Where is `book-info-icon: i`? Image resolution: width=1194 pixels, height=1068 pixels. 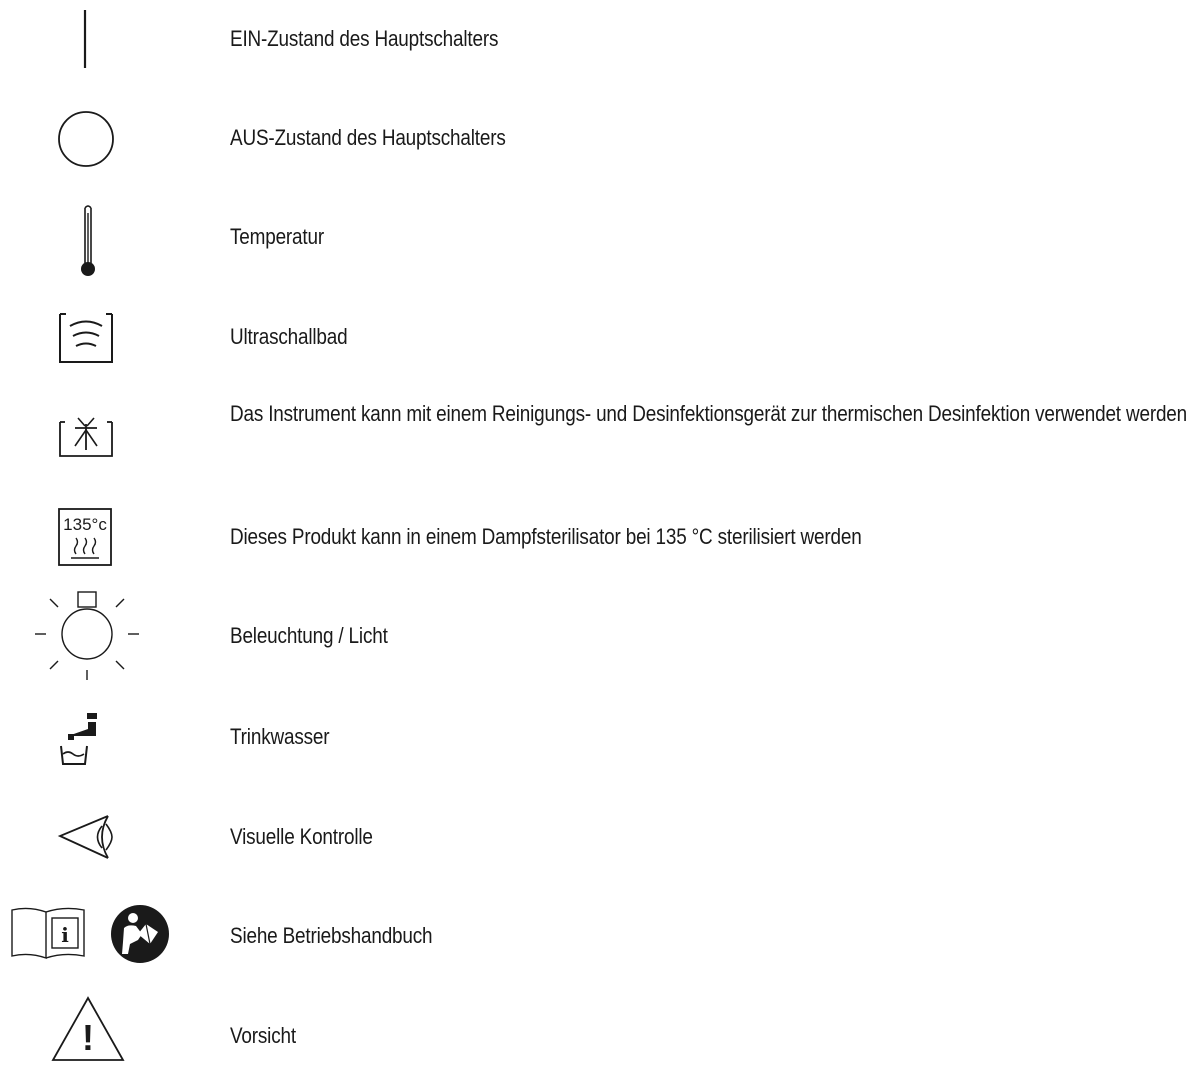 book-info-icon: i is located at coordinates (48, 933).